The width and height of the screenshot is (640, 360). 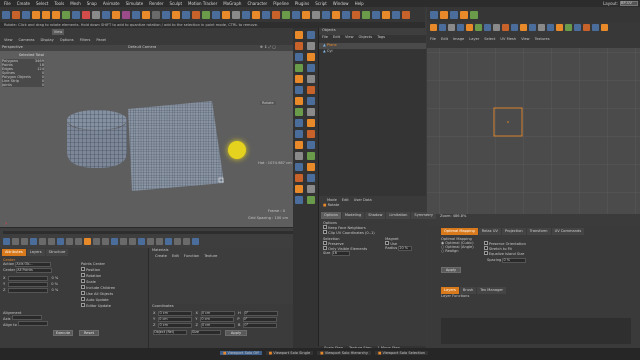 What do you see at coordinates (325, 248) in the screenshot?
I see `only-visible-checkbox` at bounding box center [325, 248].